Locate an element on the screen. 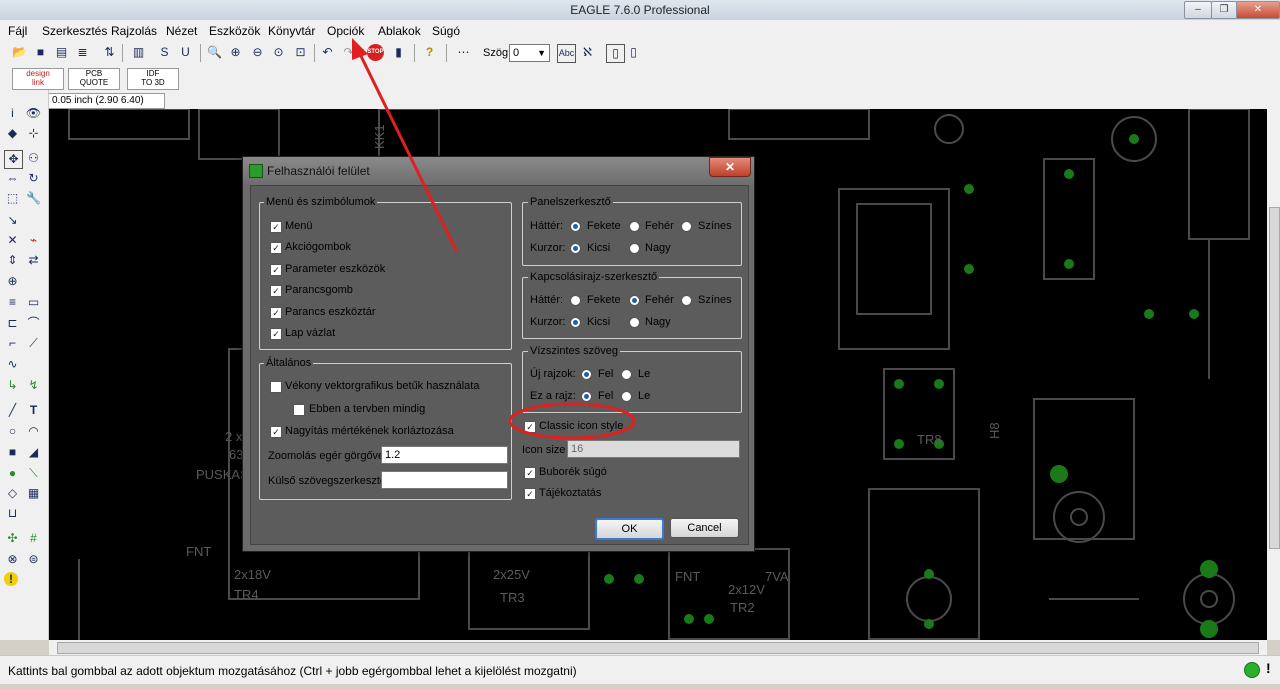  open-icon: 📂 is located at coordinates (19, 52).